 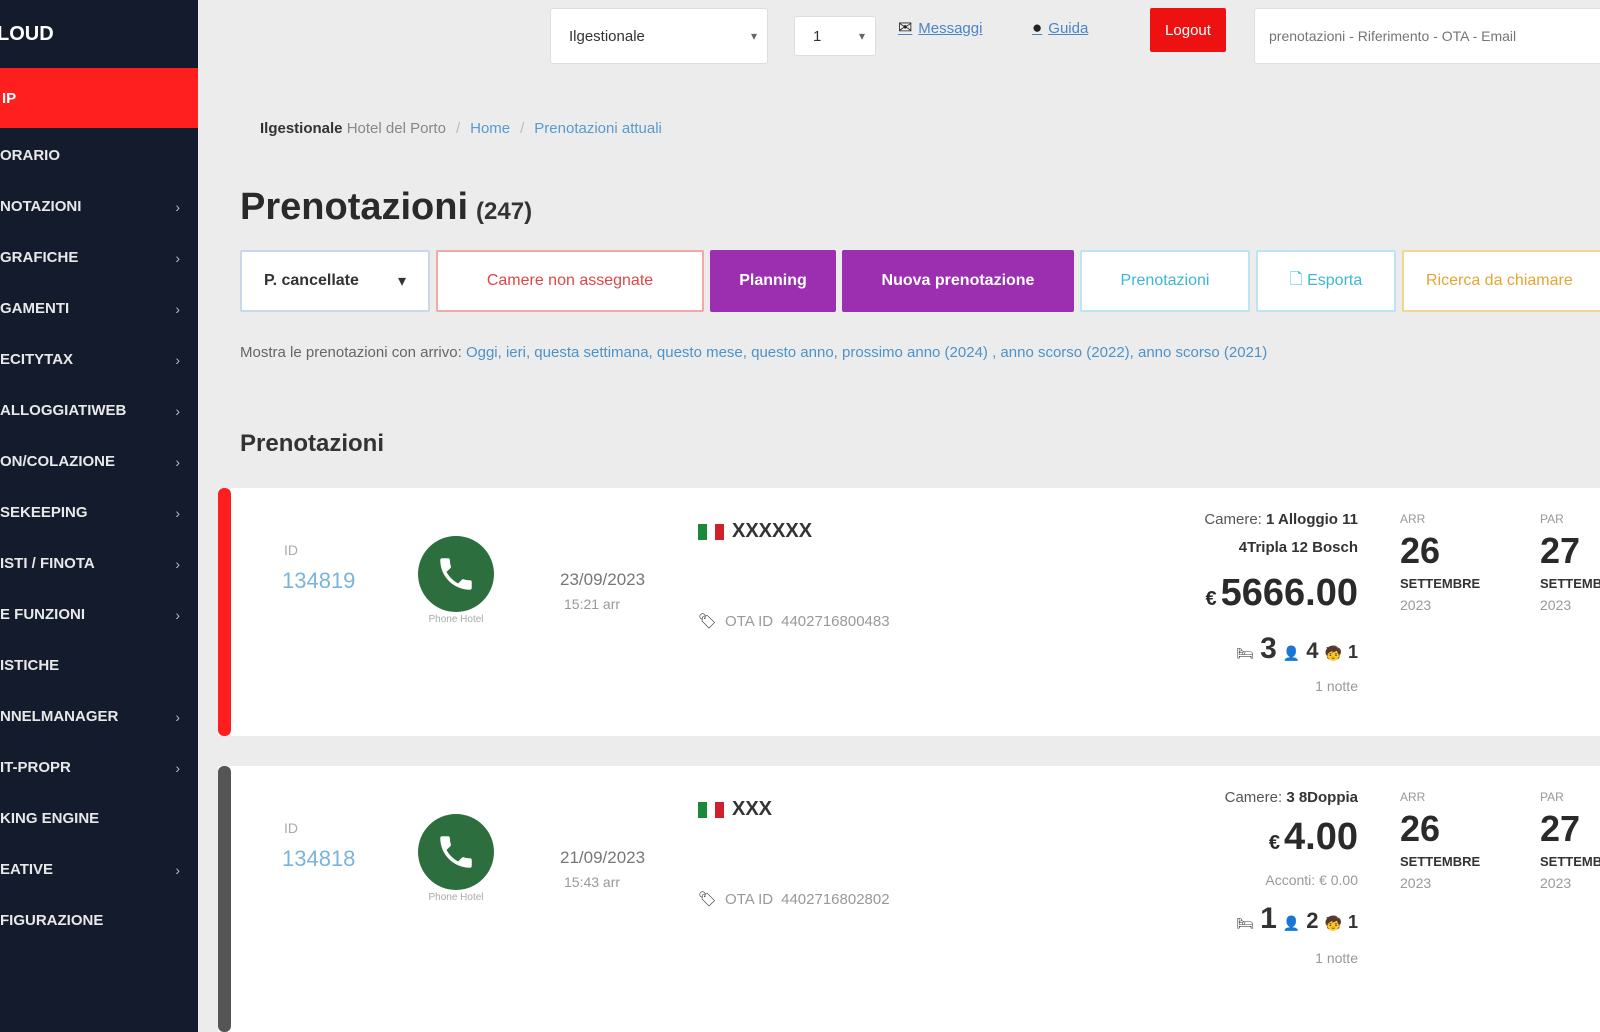 I want to click on bed-icon: 🛏, so click(x=1245, y=653).